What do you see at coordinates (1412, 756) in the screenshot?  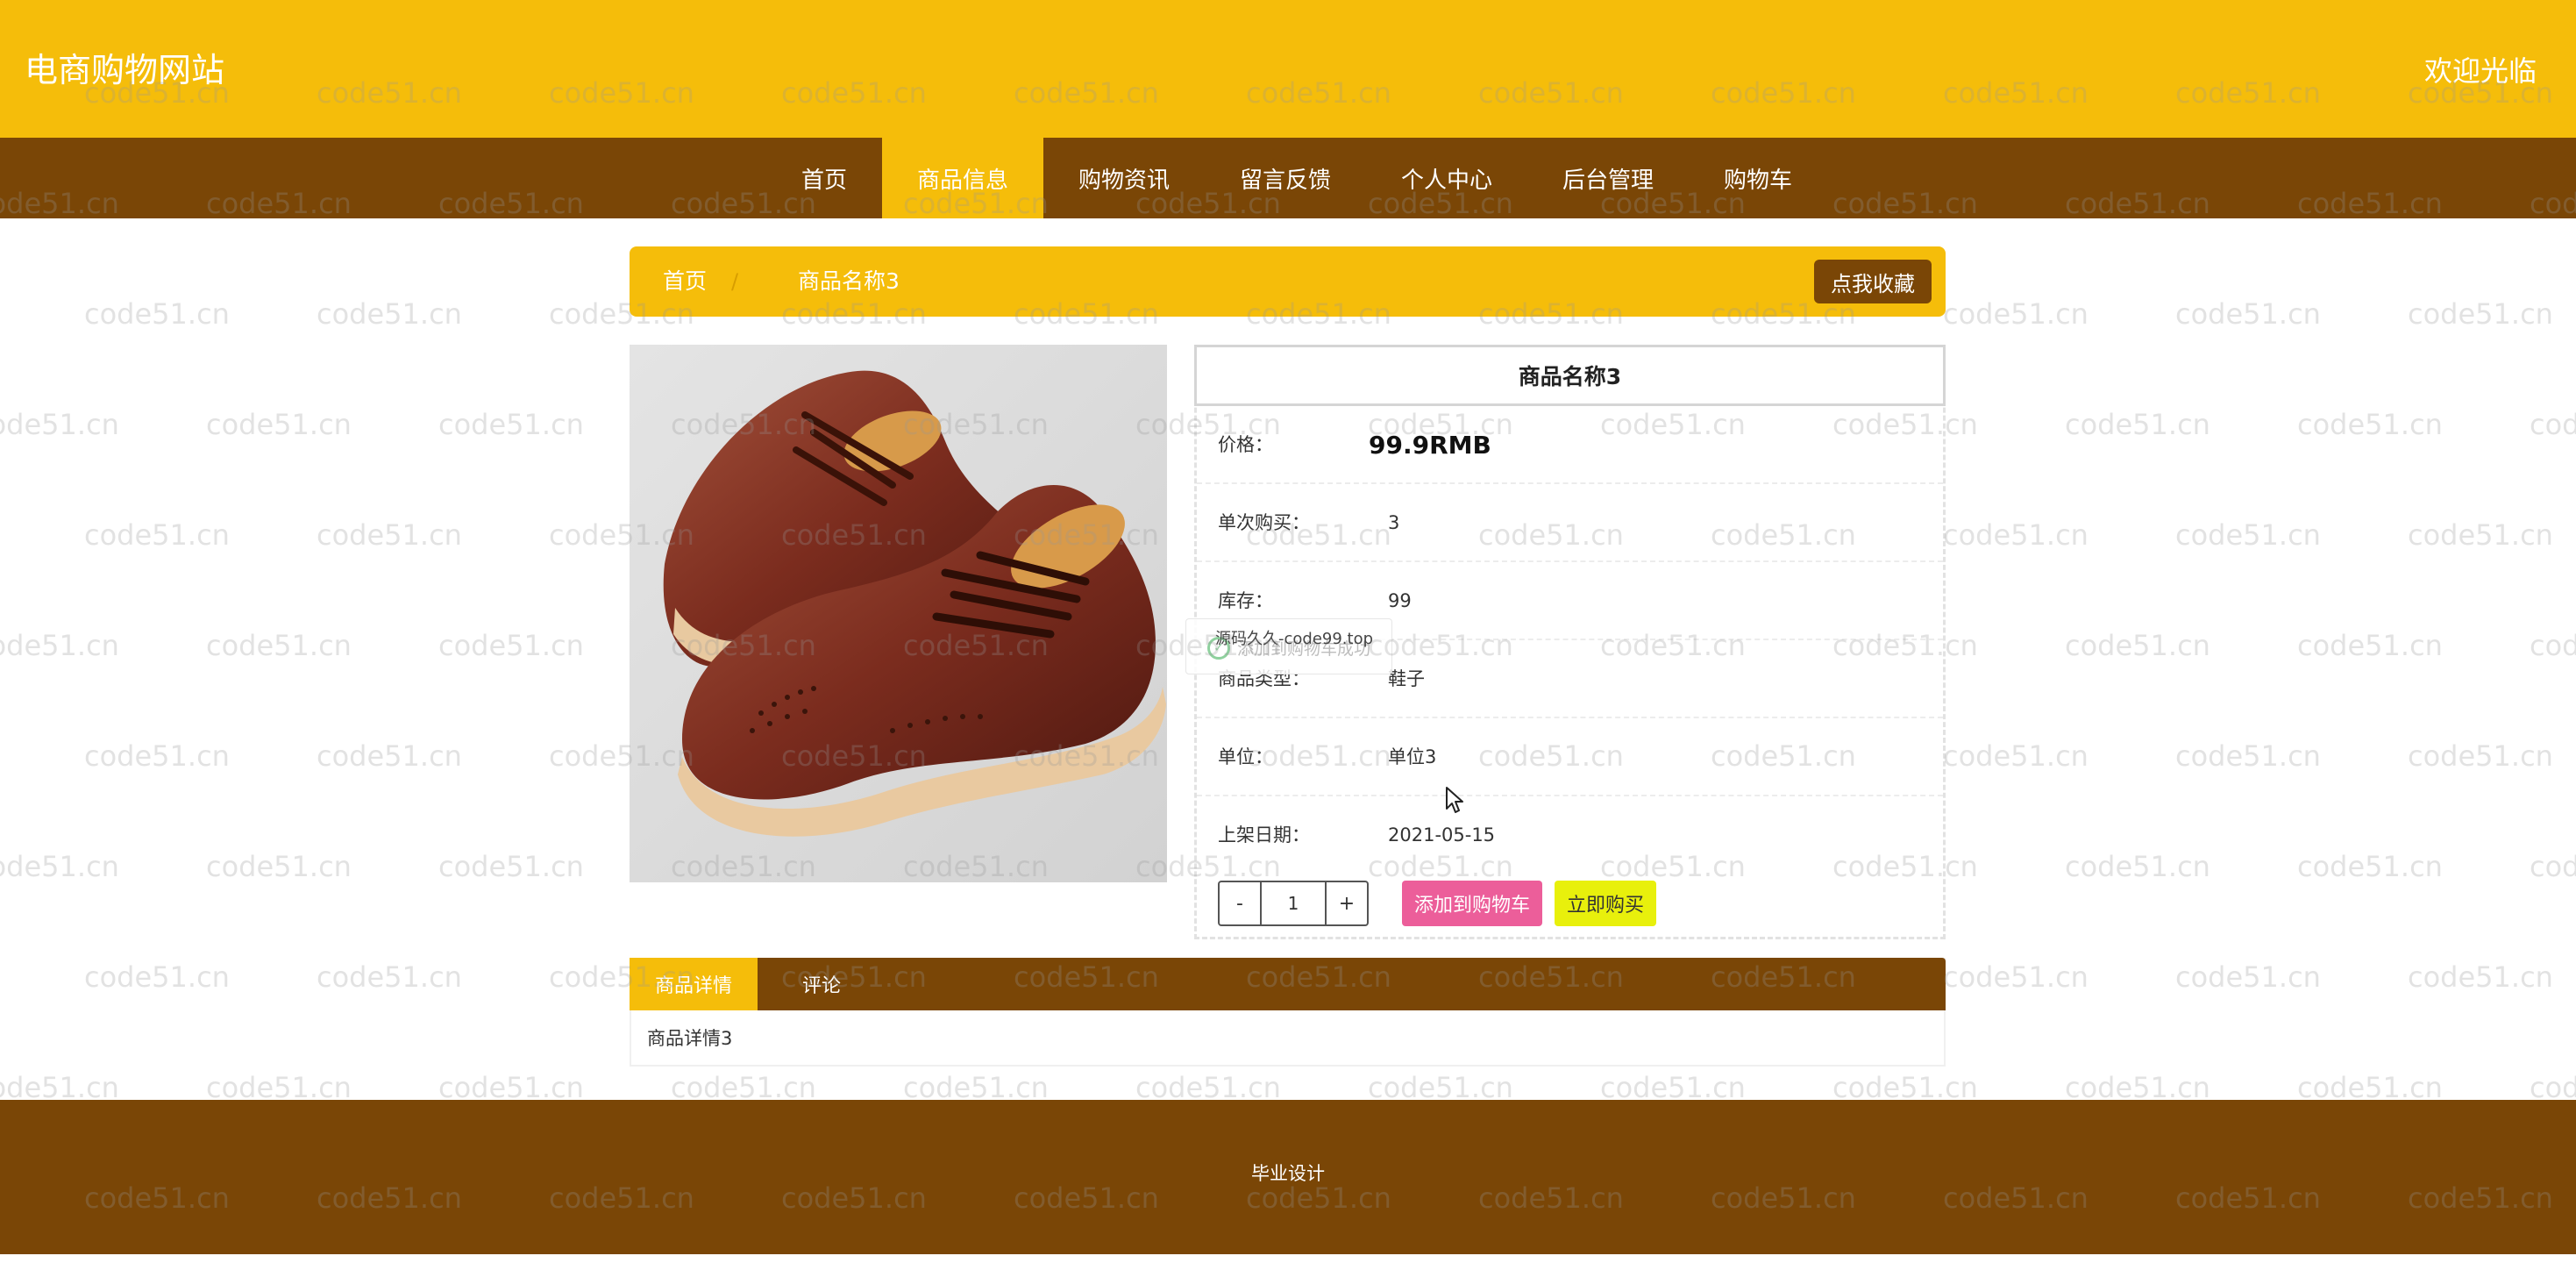 I see `unit-value: 单位3` at bounding box center [1412, 756].